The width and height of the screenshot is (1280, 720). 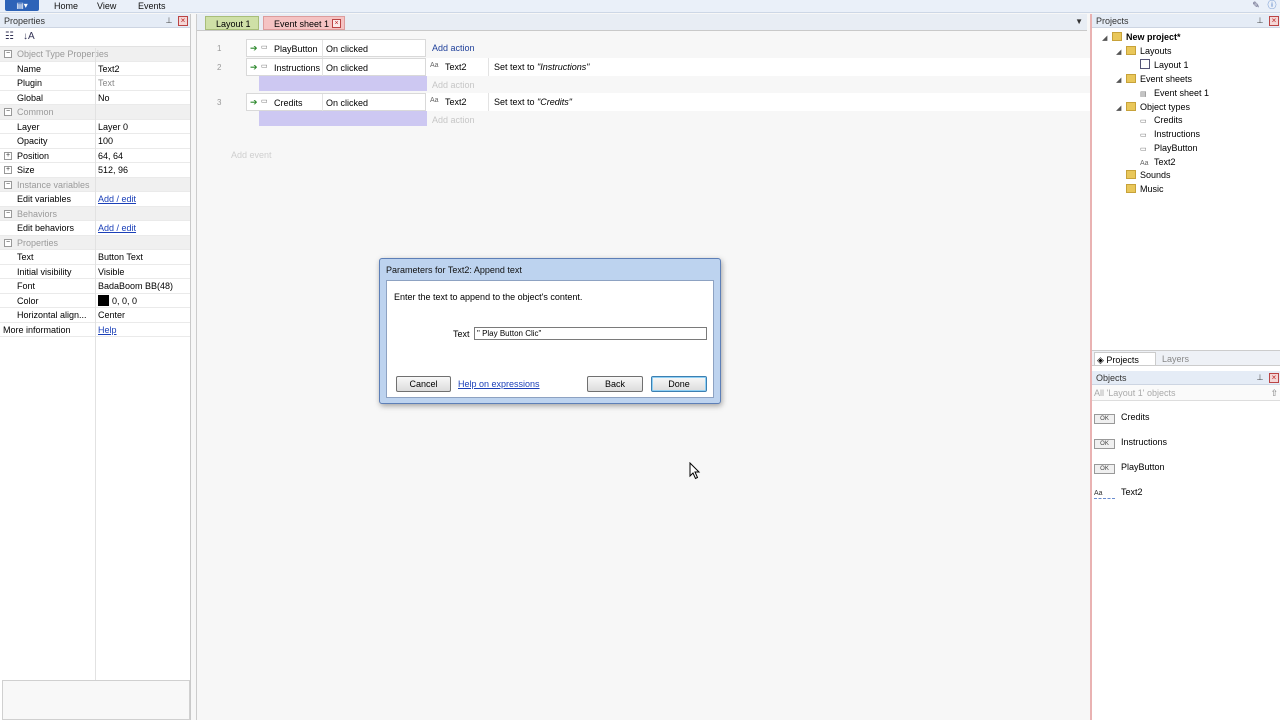 I want to click on tab-layout-1: Layout 1, so click(x=232, y=23).